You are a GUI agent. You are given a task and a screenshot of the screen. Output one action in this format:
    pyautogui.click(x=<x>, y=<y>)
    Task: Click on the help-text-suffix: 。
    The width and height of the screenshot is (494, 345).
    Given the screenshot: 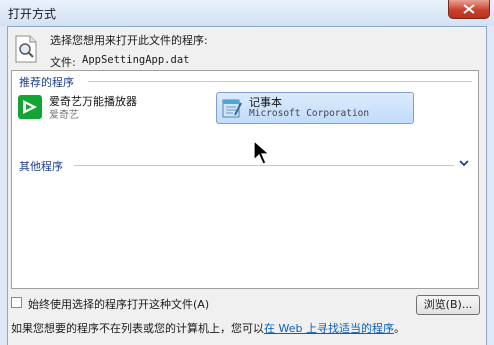 What is the action you would take?
    pyautogui.click(x=399, y=328)
    